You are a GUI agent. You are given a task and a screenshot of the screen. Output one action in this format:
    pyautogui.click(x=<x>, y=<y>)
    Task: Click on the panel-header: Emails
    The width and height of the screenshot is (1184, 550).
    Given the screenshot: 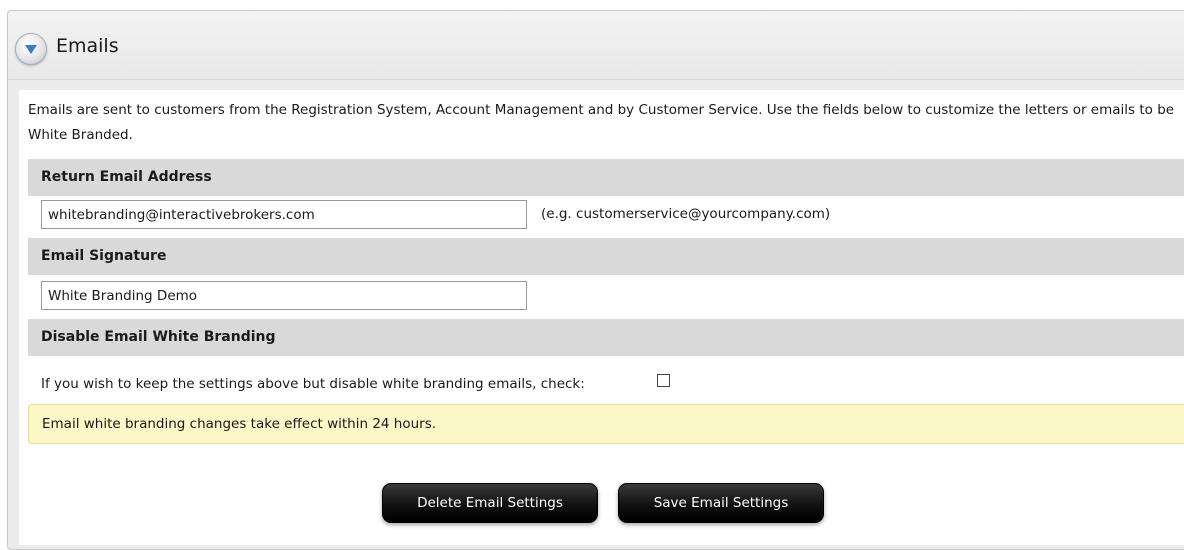 What is the action you would take?
    pyautogui.click(x=596, y=45)
    